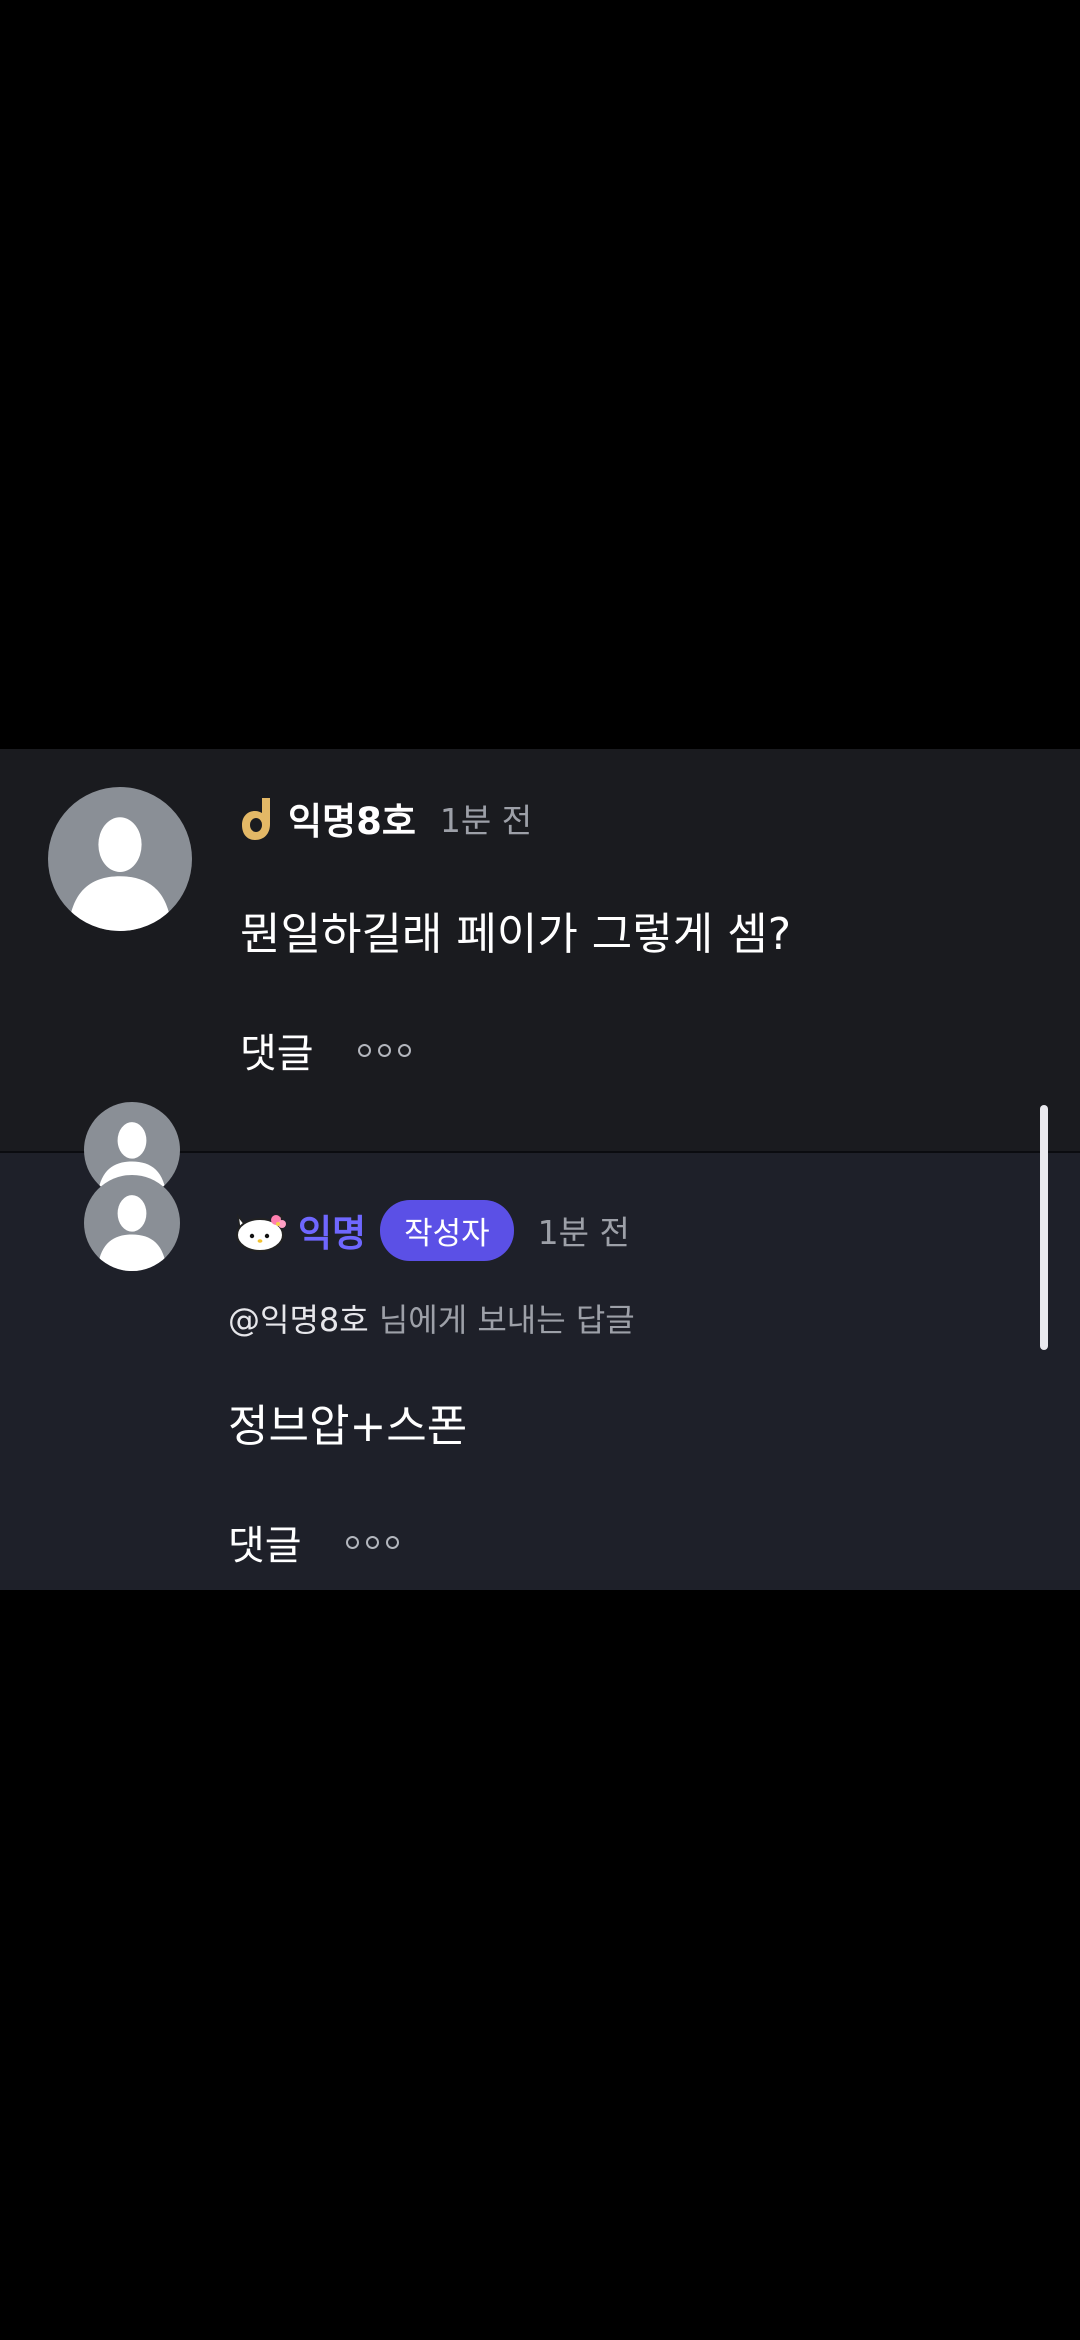 The width and height of the screenshot is (1080, 2340). What do you see at coordinates (447, 1230) in the screenshot?
I see `author-badge: 작성자` at bounding box center [447, 1230].